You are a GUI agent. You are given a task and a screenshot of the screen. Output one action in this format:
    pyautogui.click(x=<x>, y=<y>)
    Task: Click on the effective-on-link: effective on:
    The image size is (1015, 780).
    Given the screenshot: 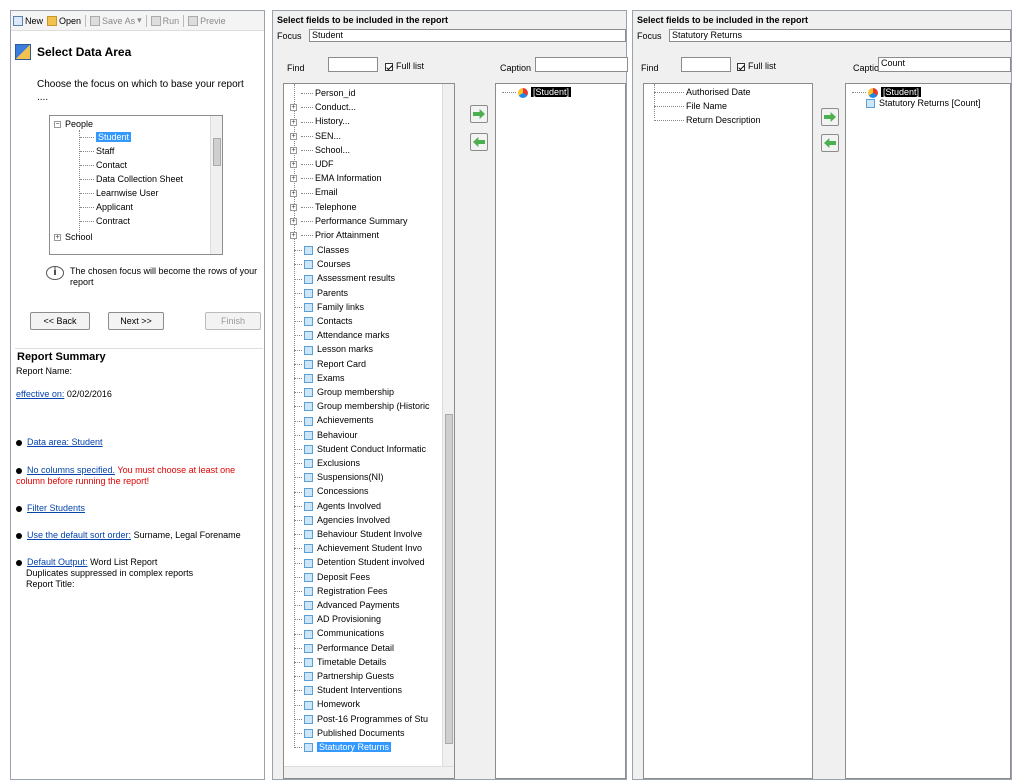 What is the action you would take?
    pyautogui.click(x=40, y=394)
    